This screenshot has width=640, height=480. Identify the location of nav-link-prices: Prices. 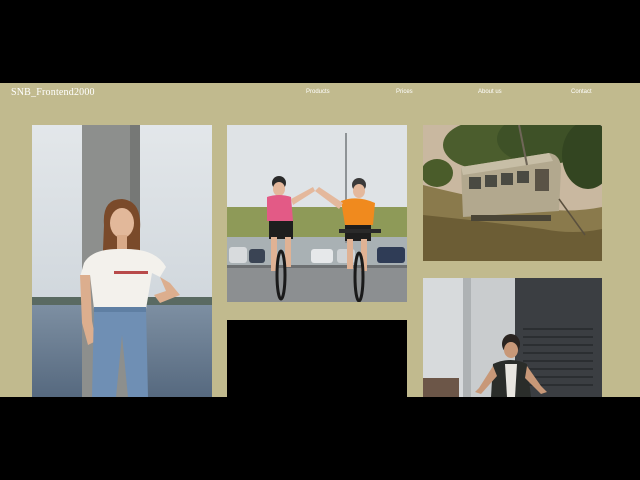
(404, 92).